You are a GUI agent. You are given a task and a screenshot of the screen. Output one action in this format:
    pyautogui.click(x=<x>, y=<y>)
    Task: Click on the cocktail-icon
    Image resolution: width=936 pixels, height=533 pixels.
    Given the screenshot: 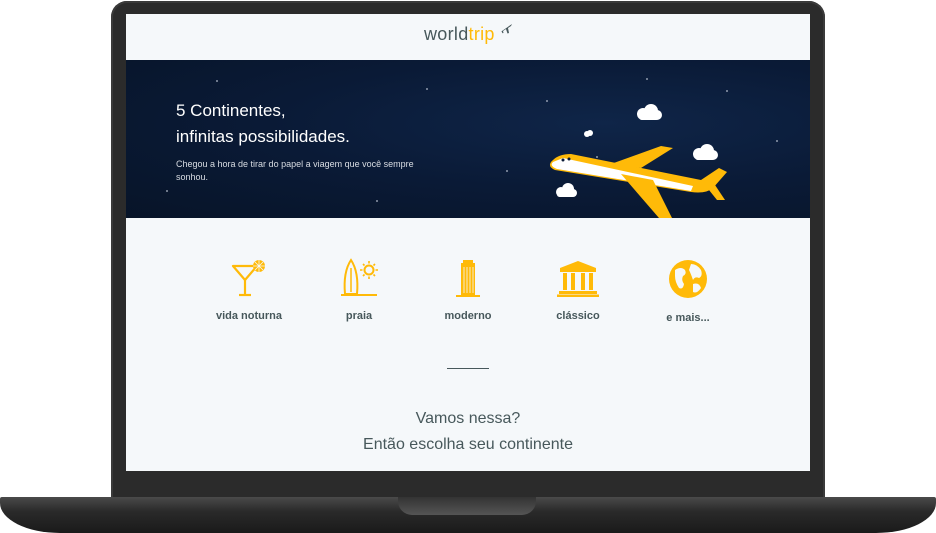 What is the action you would take?
    pyautogui.click(x=248, y=278)
    